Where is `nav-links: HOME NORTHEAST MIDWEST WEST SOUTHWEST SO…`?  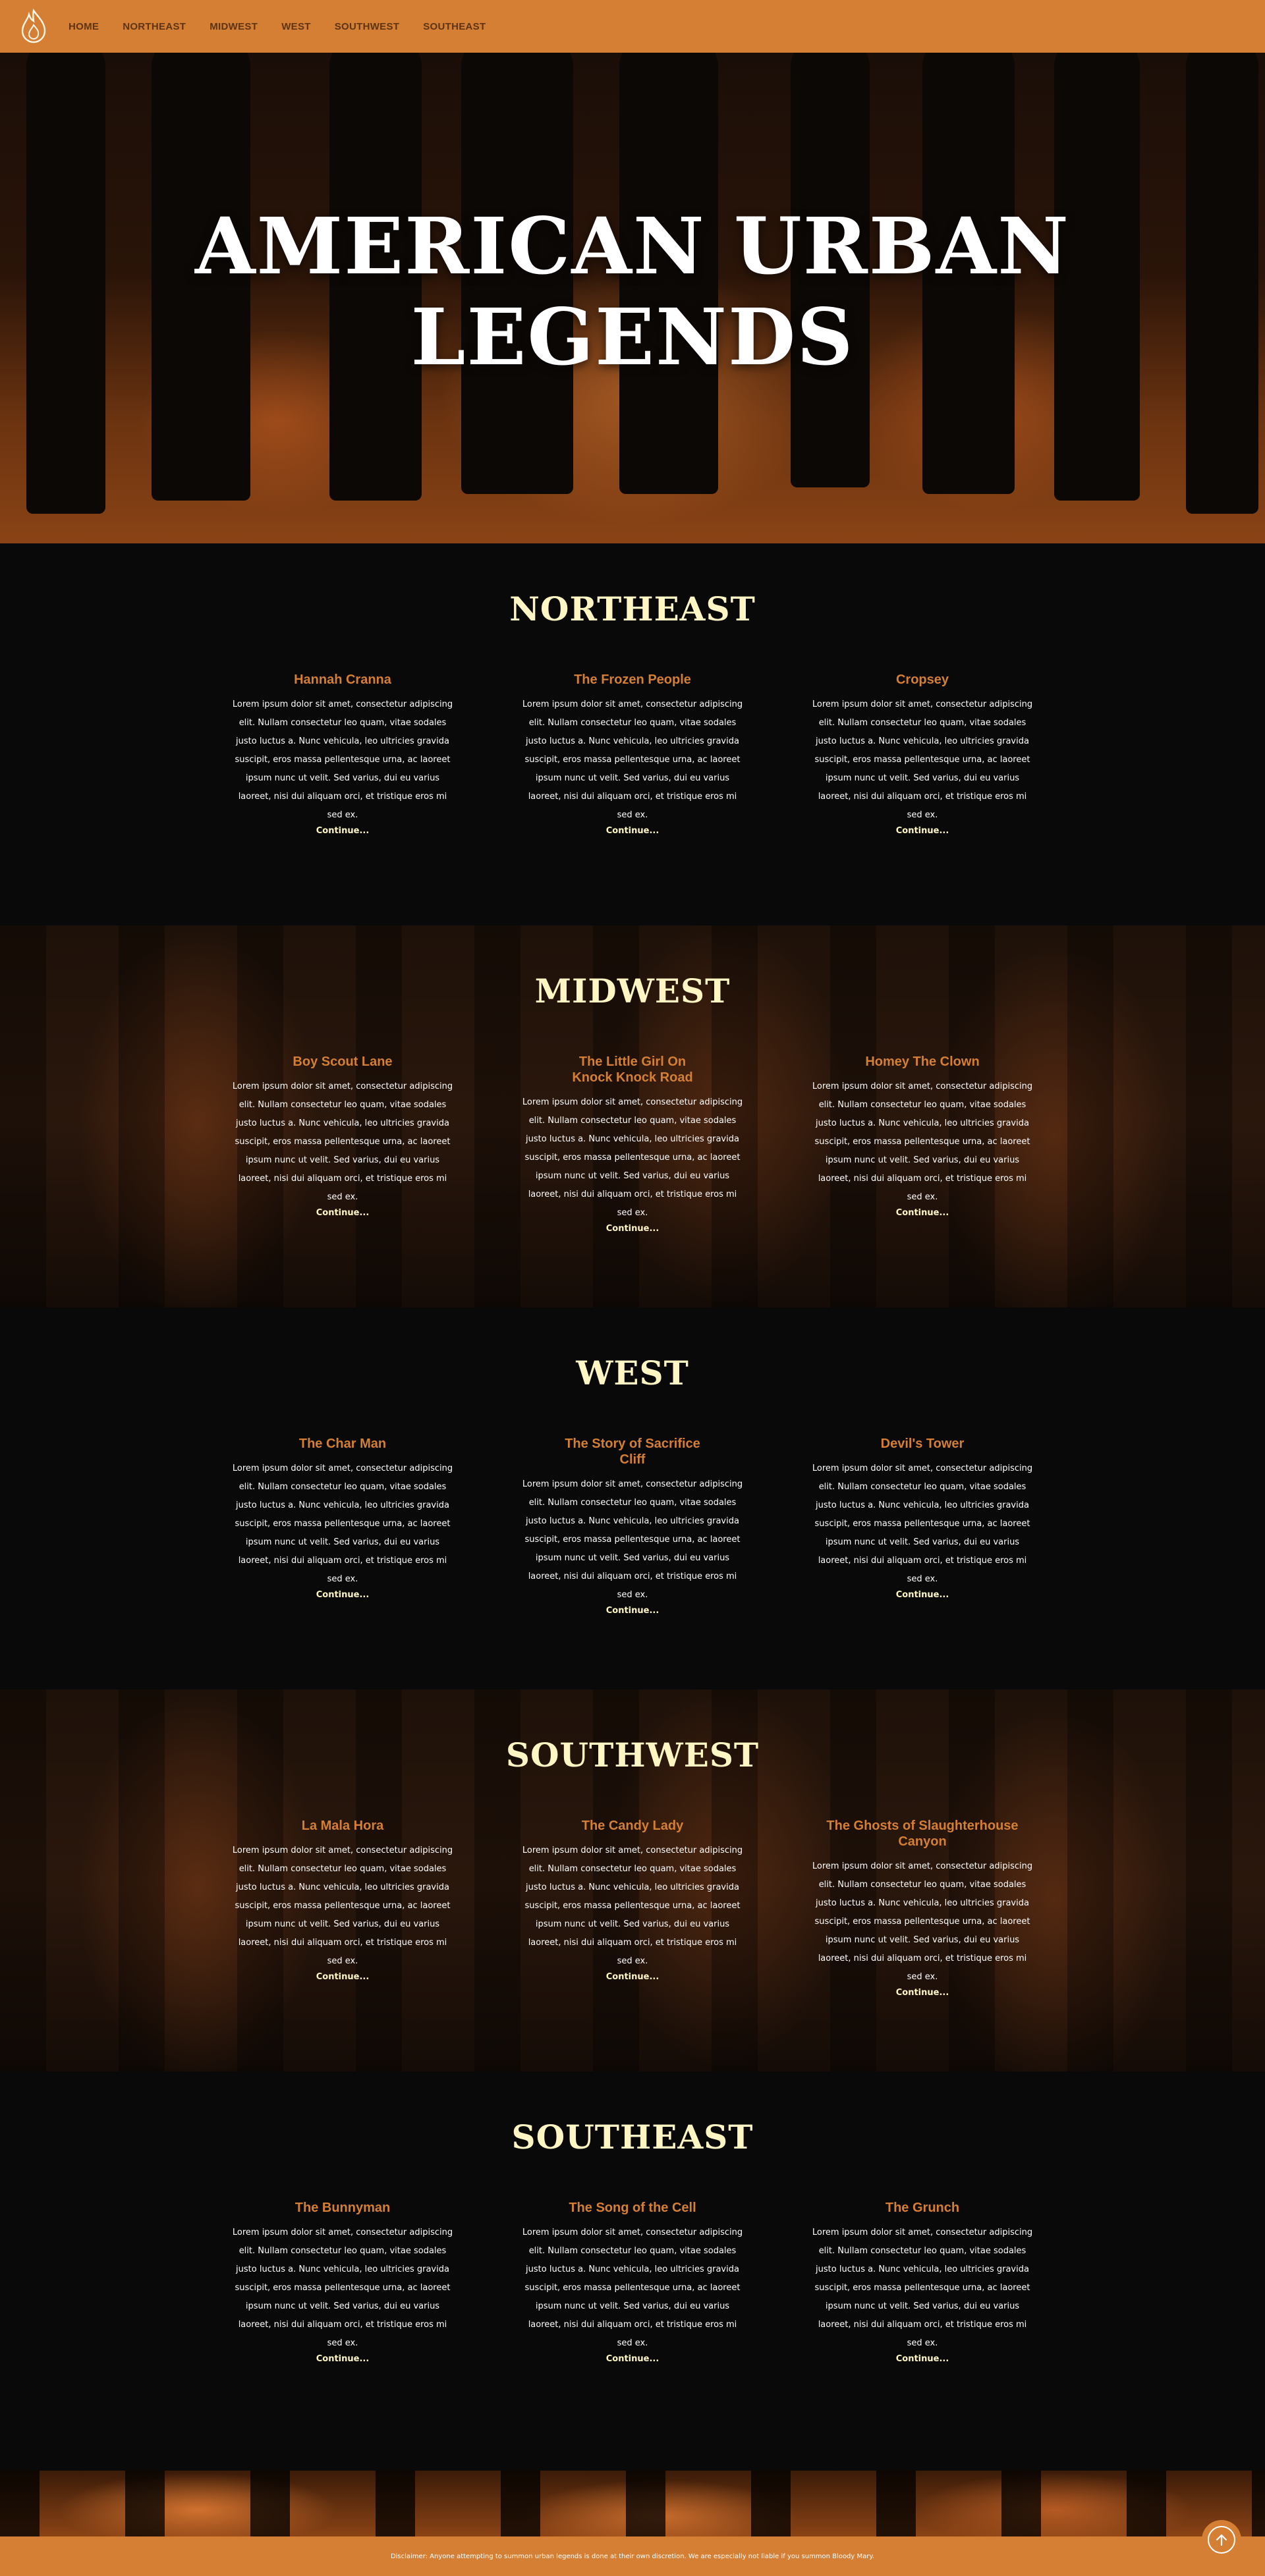 nav-links: HOME NORTHEAST MIDWEST WEST SOUTHWEST SO… is located at coordinates (289, 26).